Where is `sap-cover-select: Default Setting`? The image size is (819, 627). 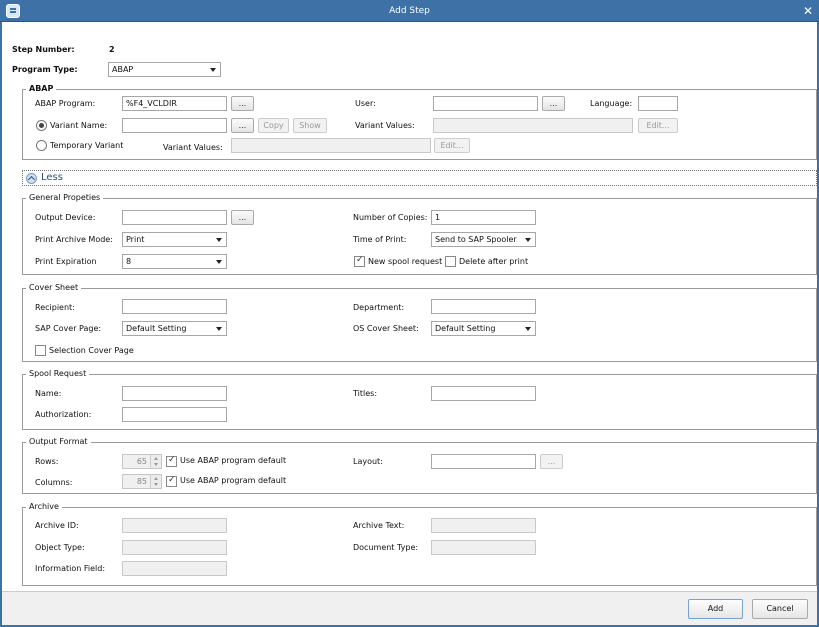 sap-cover-select: Default Setting is located at coordinates (174, 328).